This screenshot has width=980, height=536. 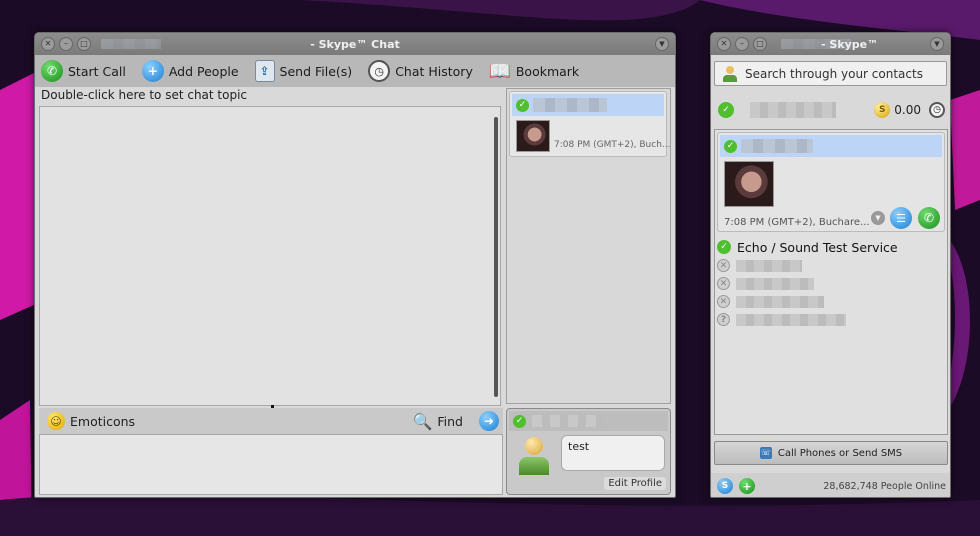 I want to click on redacted-my-name, so click(x=567, y=421).